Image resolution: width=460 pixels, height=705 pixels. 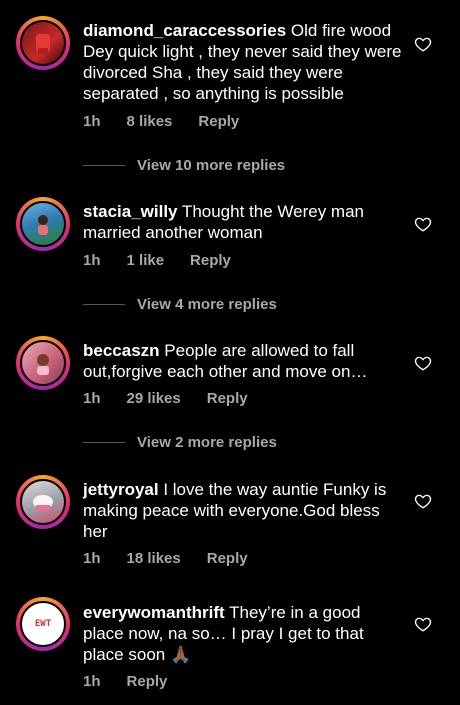 I want to click on likes-count: 8 likes, so click(x=150, y=121).